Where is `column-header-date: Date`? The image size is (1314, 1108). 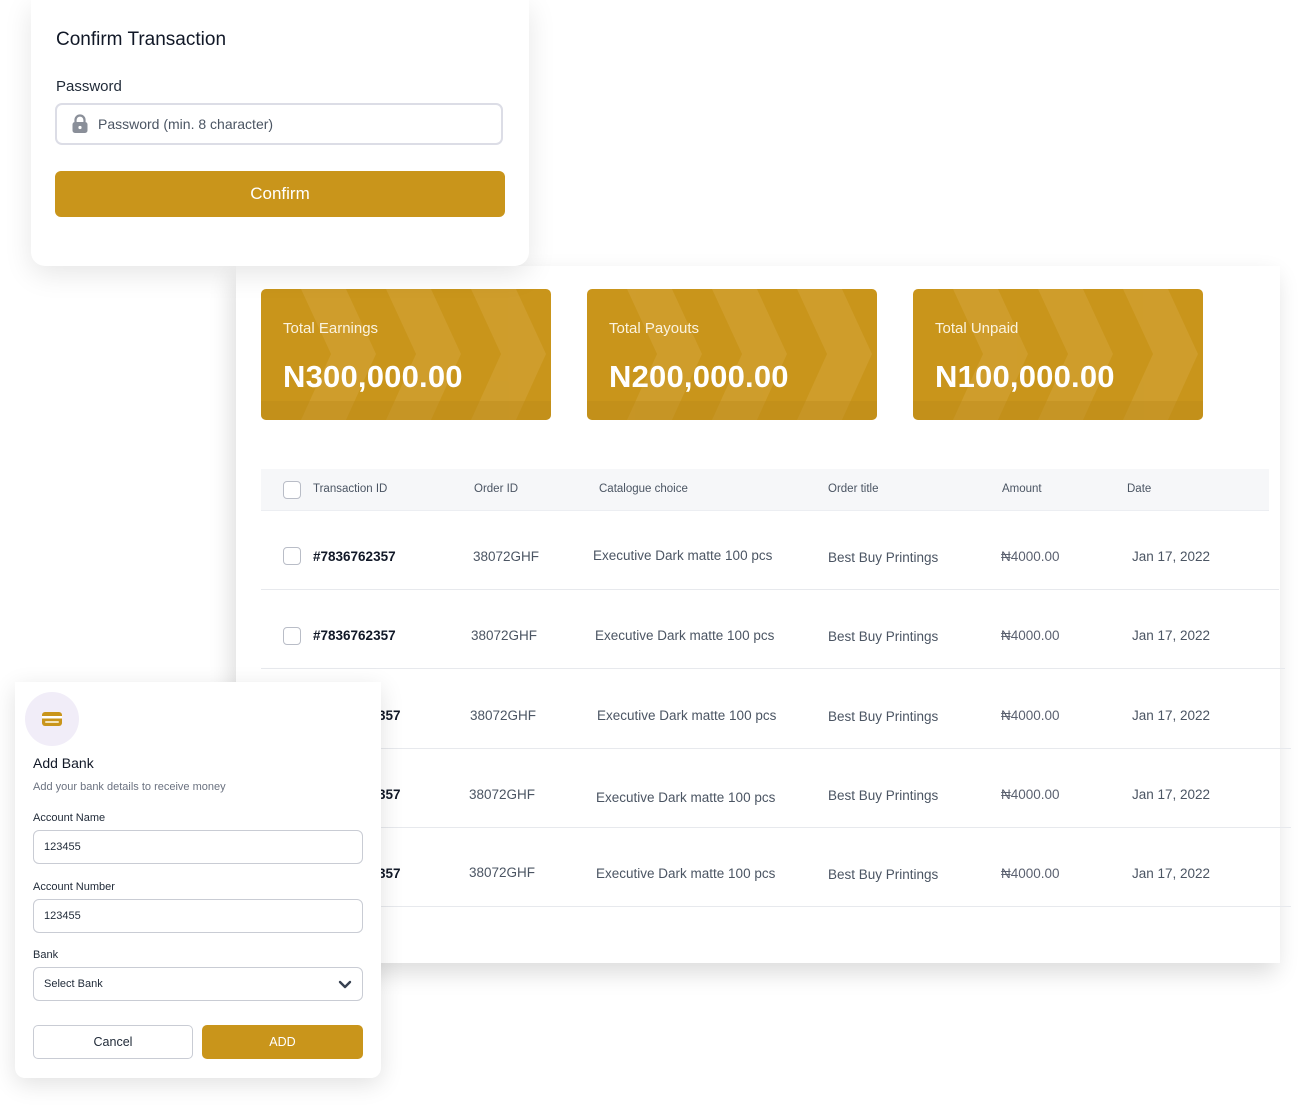
column-header-date: Date is located at coordinates (1139, 489).